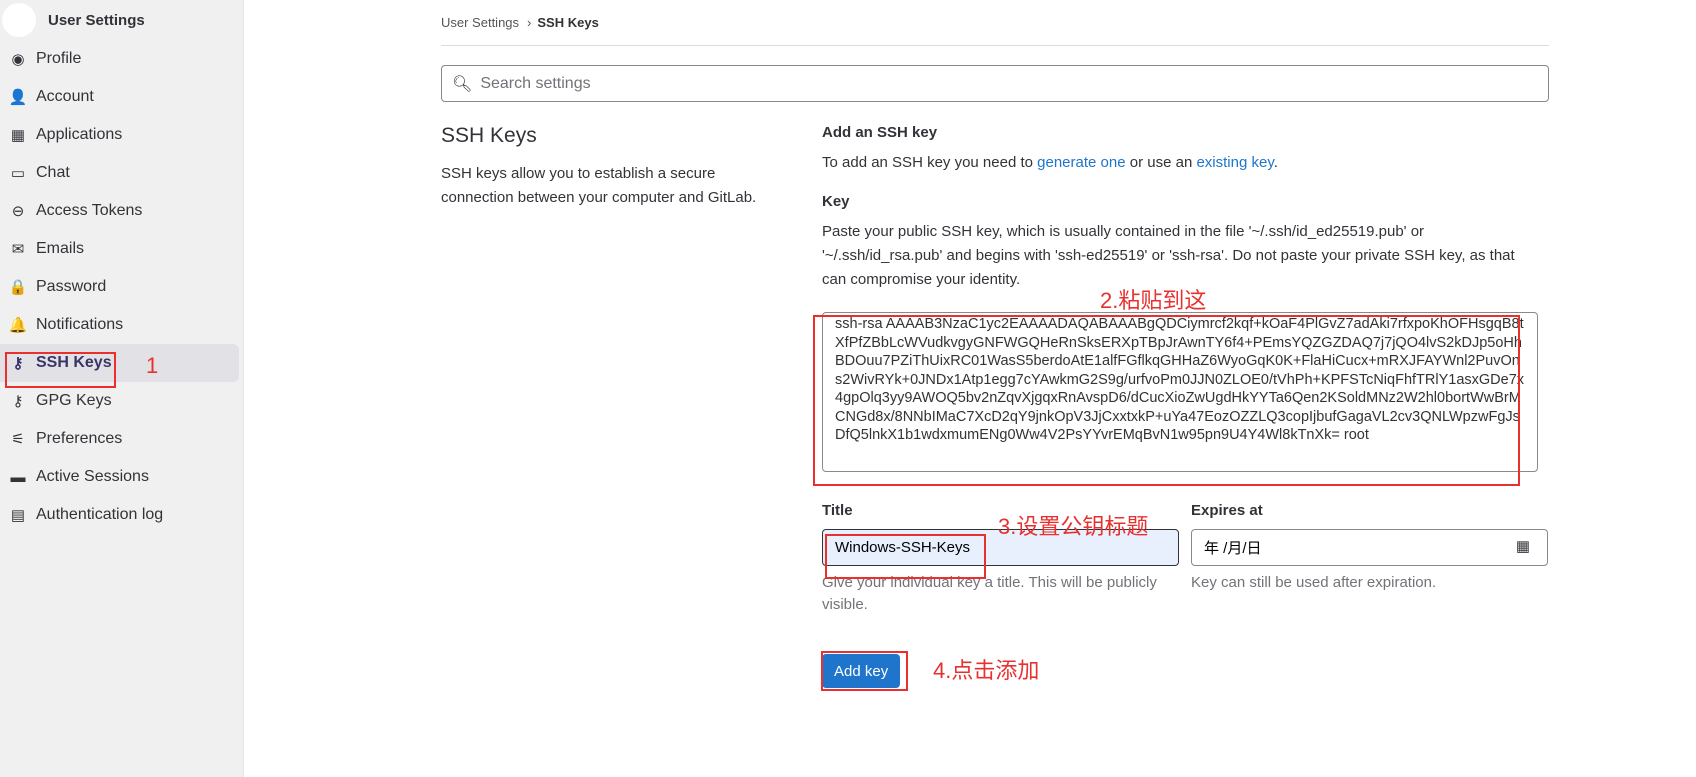 This screenshot has height=777, width=1696. Describe the element at coordinates (19, 20) in the screenshot. I see `avatar` at that location.